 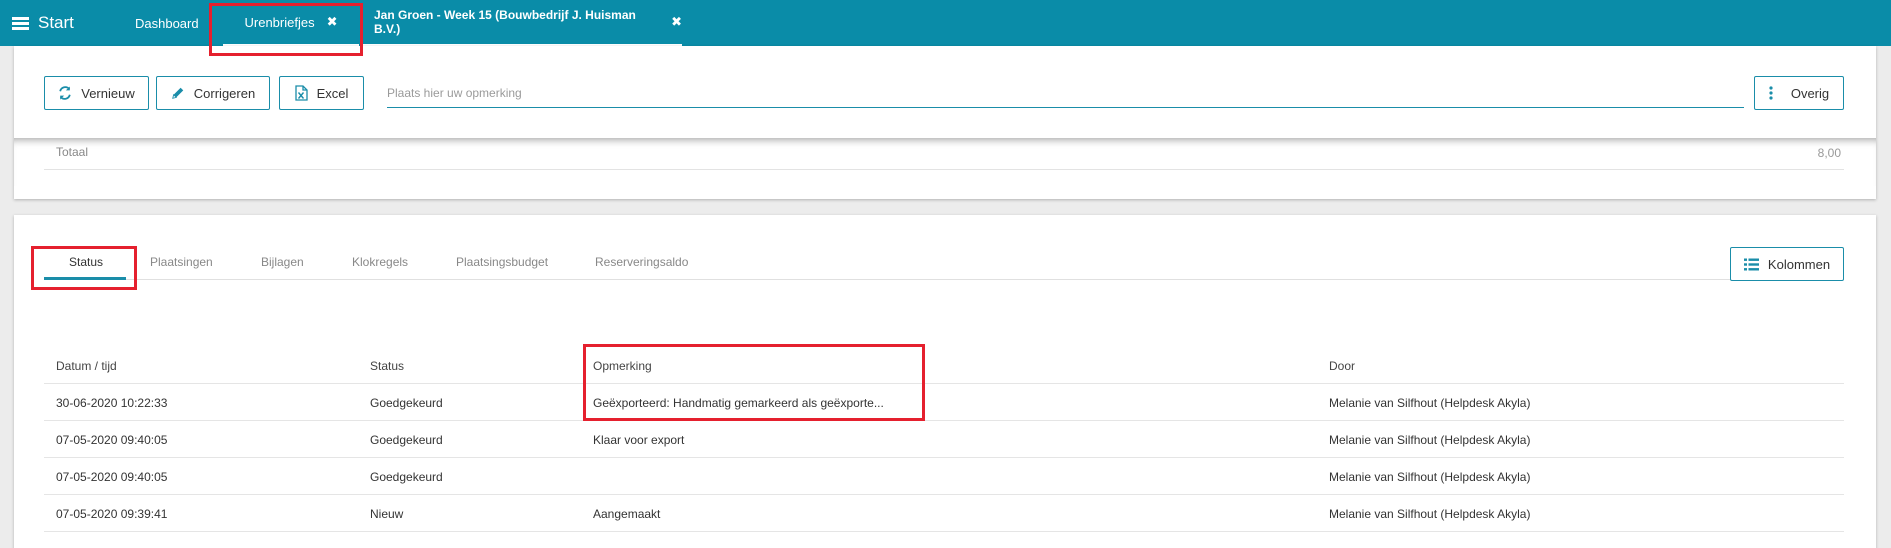 What do you see at coordinates (72, 152) in the screenshot?
I see `totaal-label: Totaal` at bounding box center [72, 152].